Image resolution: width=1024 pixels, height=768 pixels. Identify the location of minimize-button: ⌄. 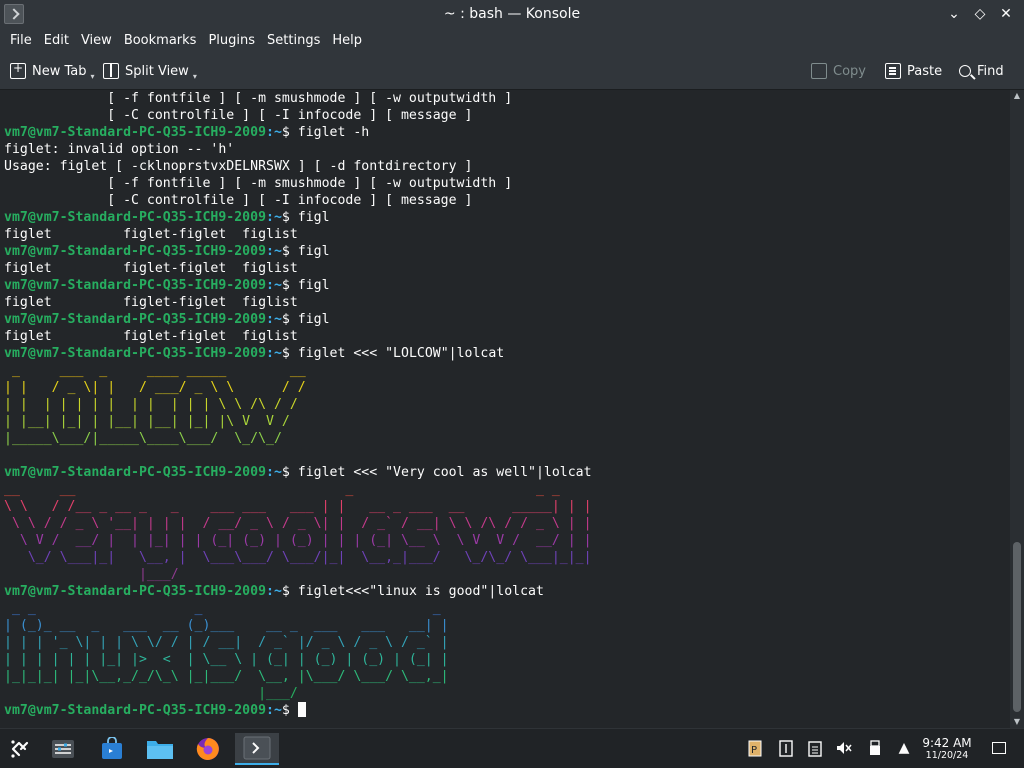
(954, 14).